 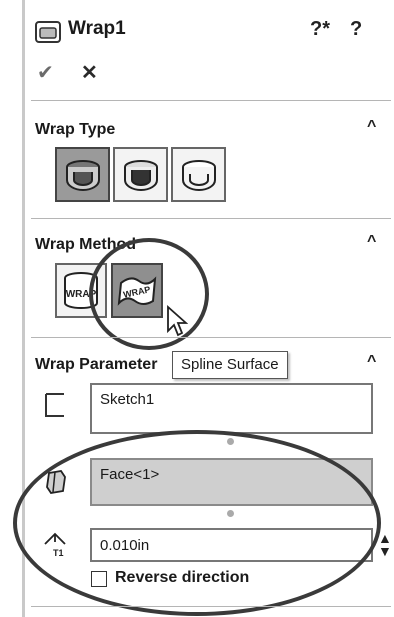 I want to click on face-icon, so click(x=56, y=482).